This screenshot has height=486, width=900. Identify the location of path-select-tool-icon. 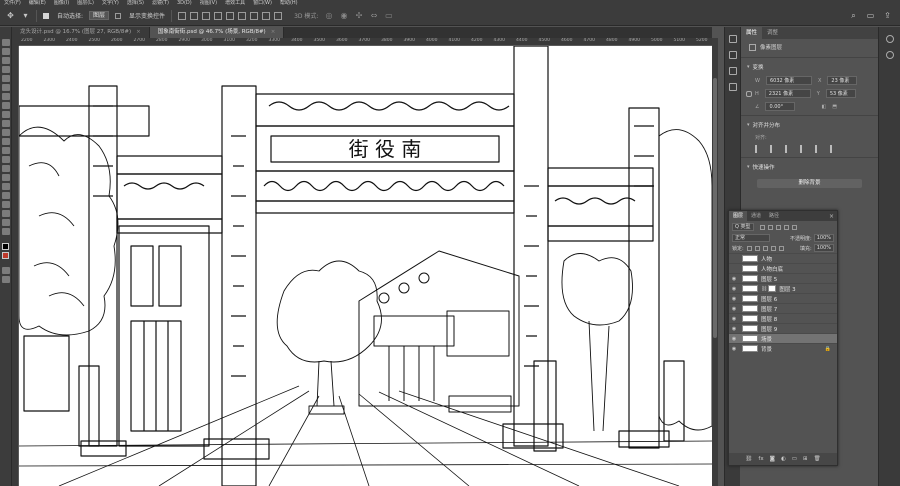
(5, 195).